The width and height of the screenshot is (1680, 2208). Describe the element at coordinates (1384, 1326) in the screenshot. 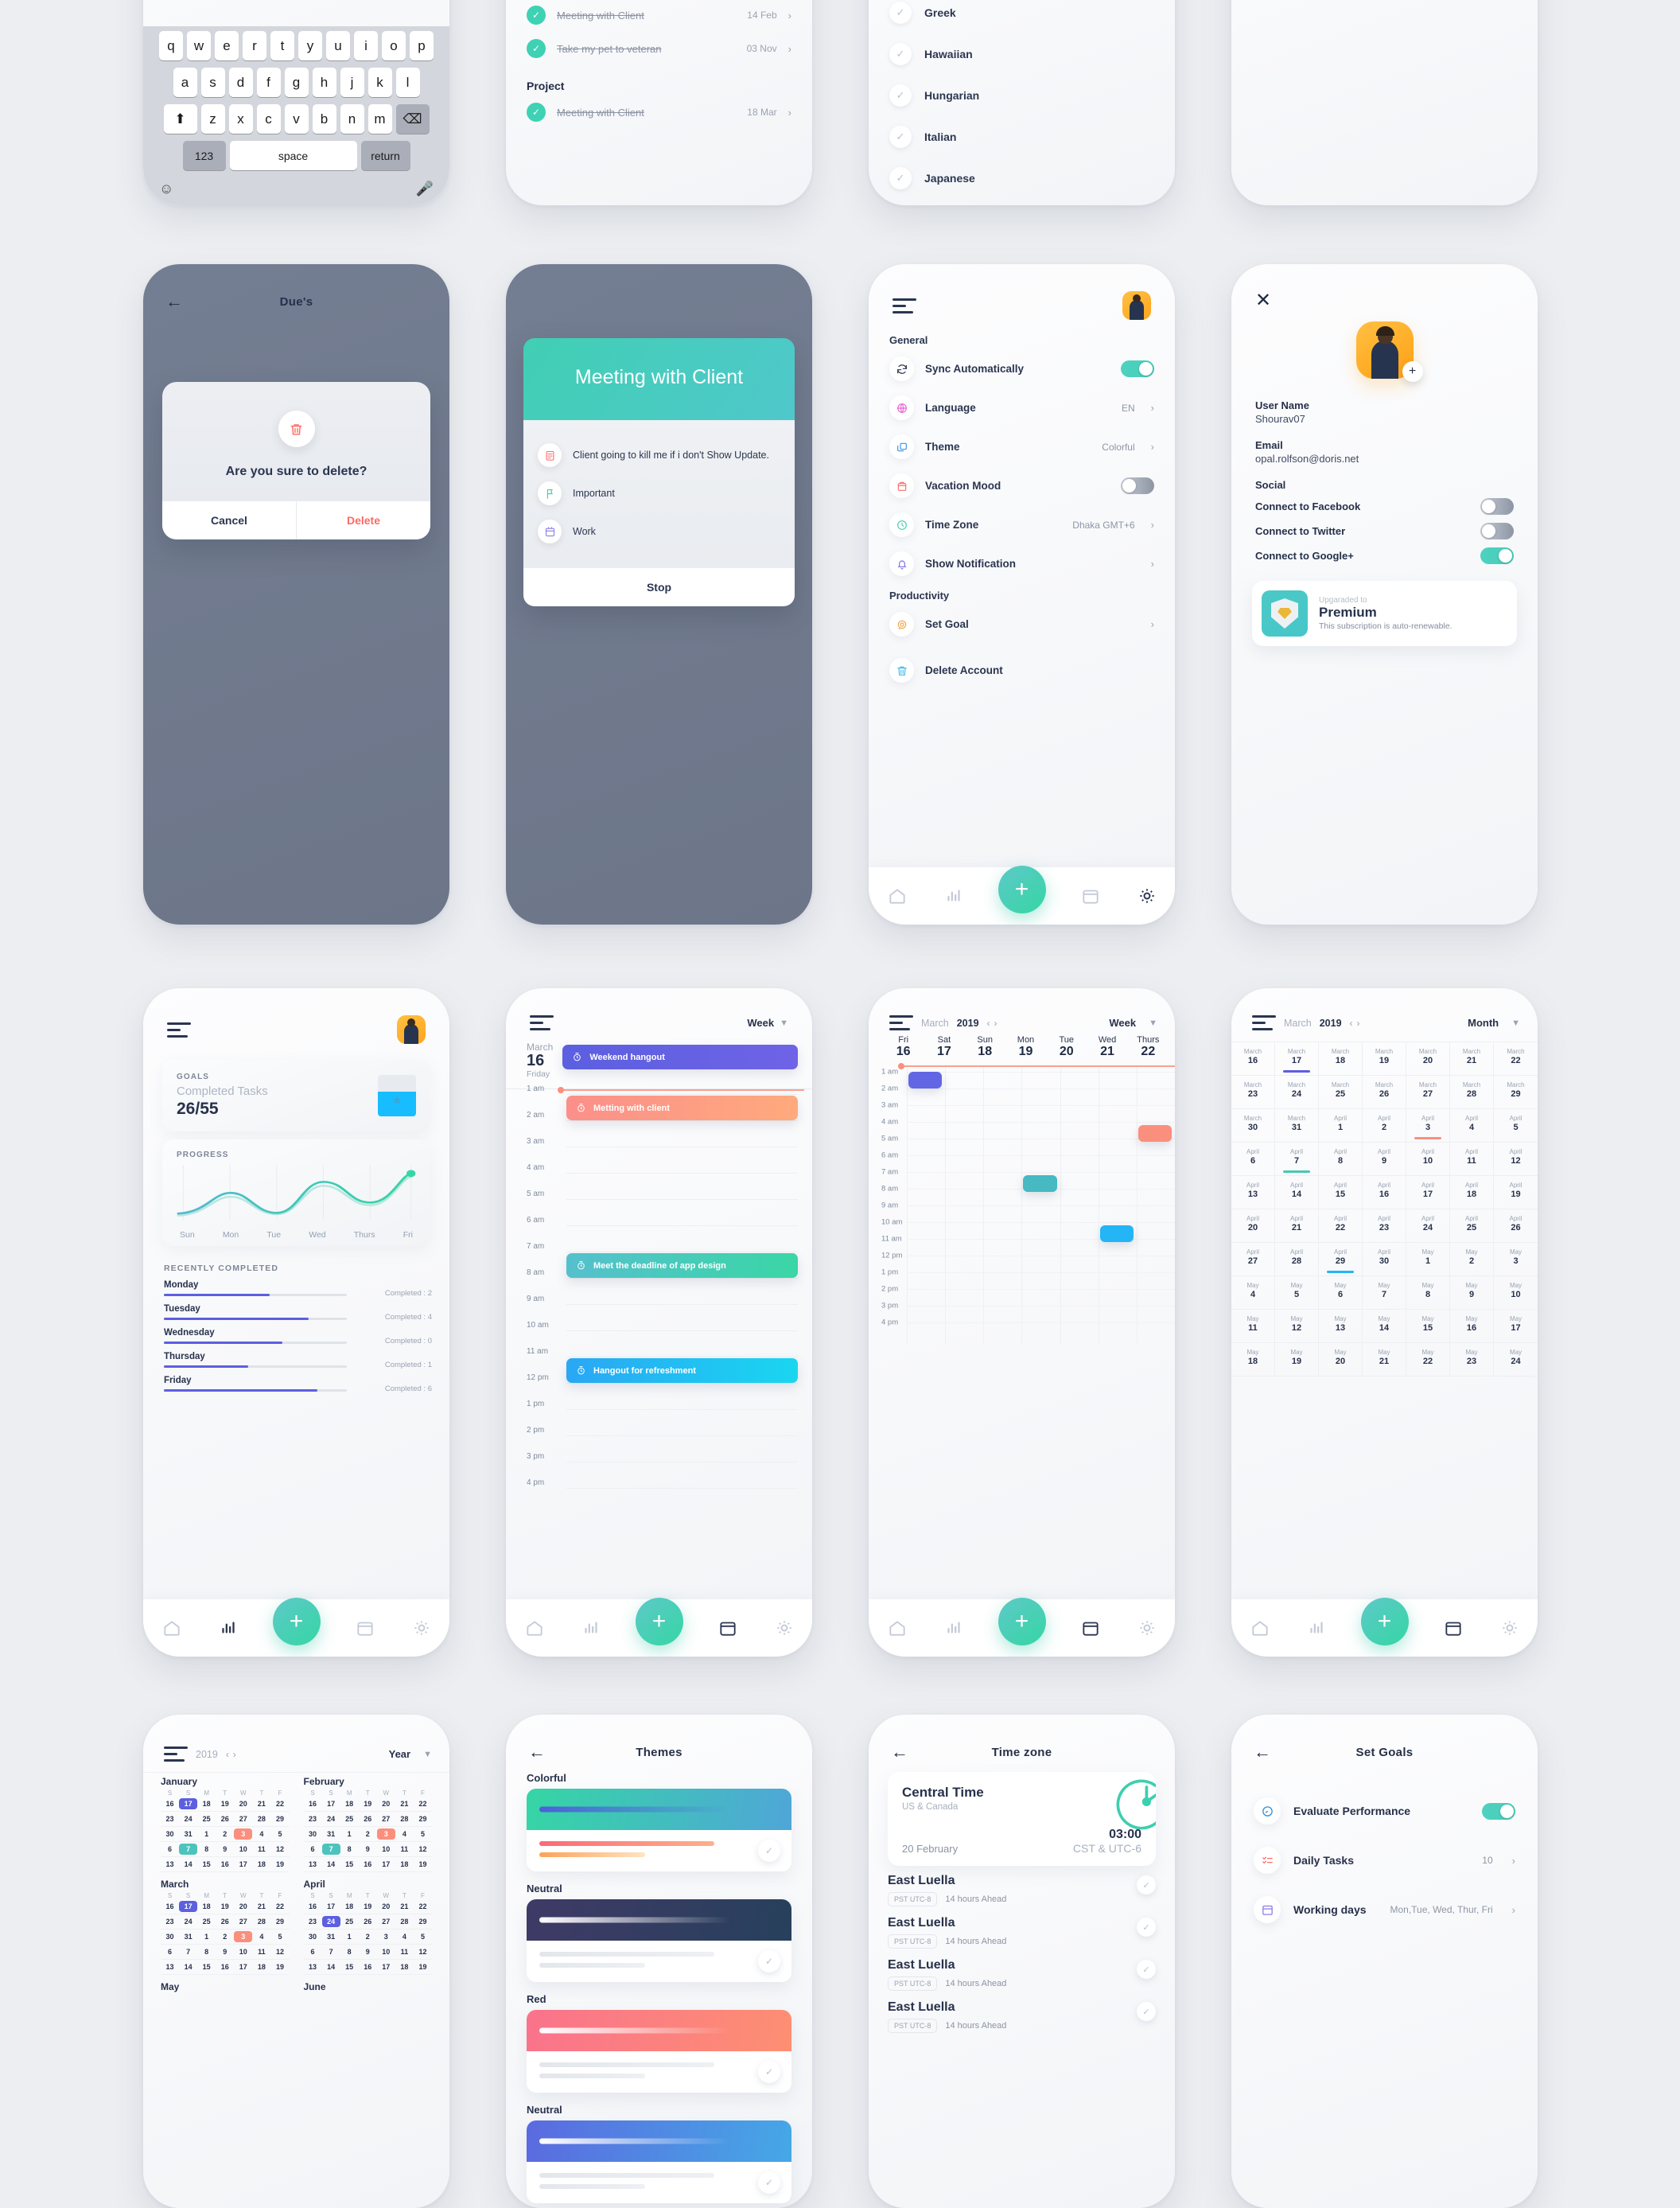

I see `month-day-cell: May 14` at that location.